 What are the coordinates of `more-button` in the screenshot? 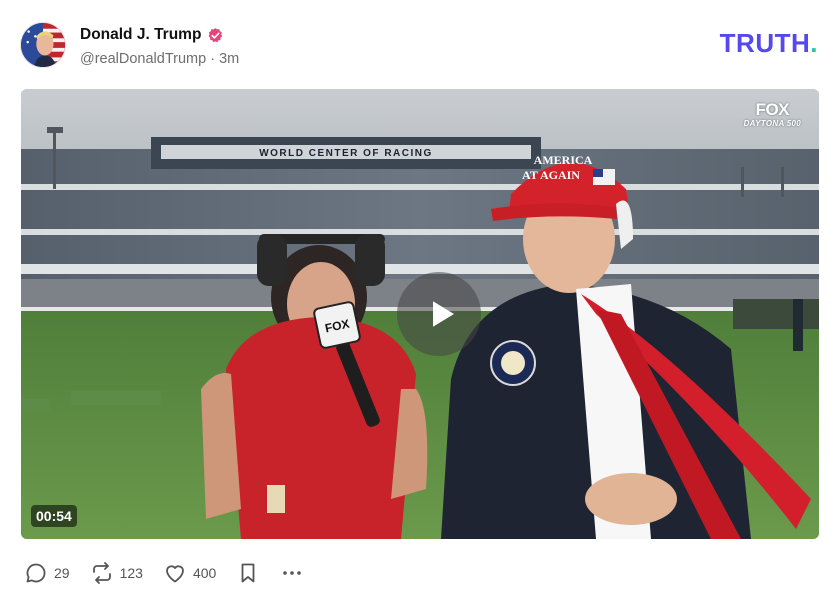 It's located at (292, 573).